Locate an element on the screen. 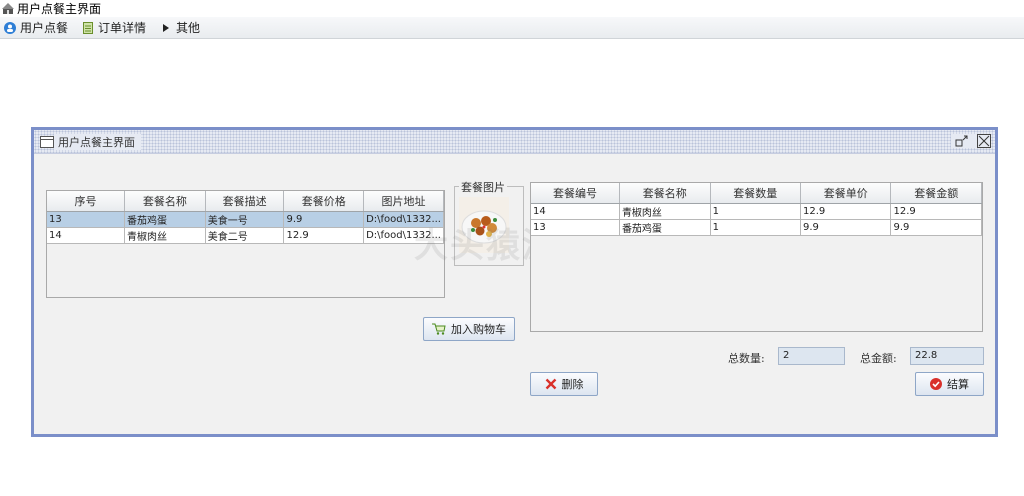 This screenshot has height=496, width=1024. app-icon is located at coordinates (8, 8).